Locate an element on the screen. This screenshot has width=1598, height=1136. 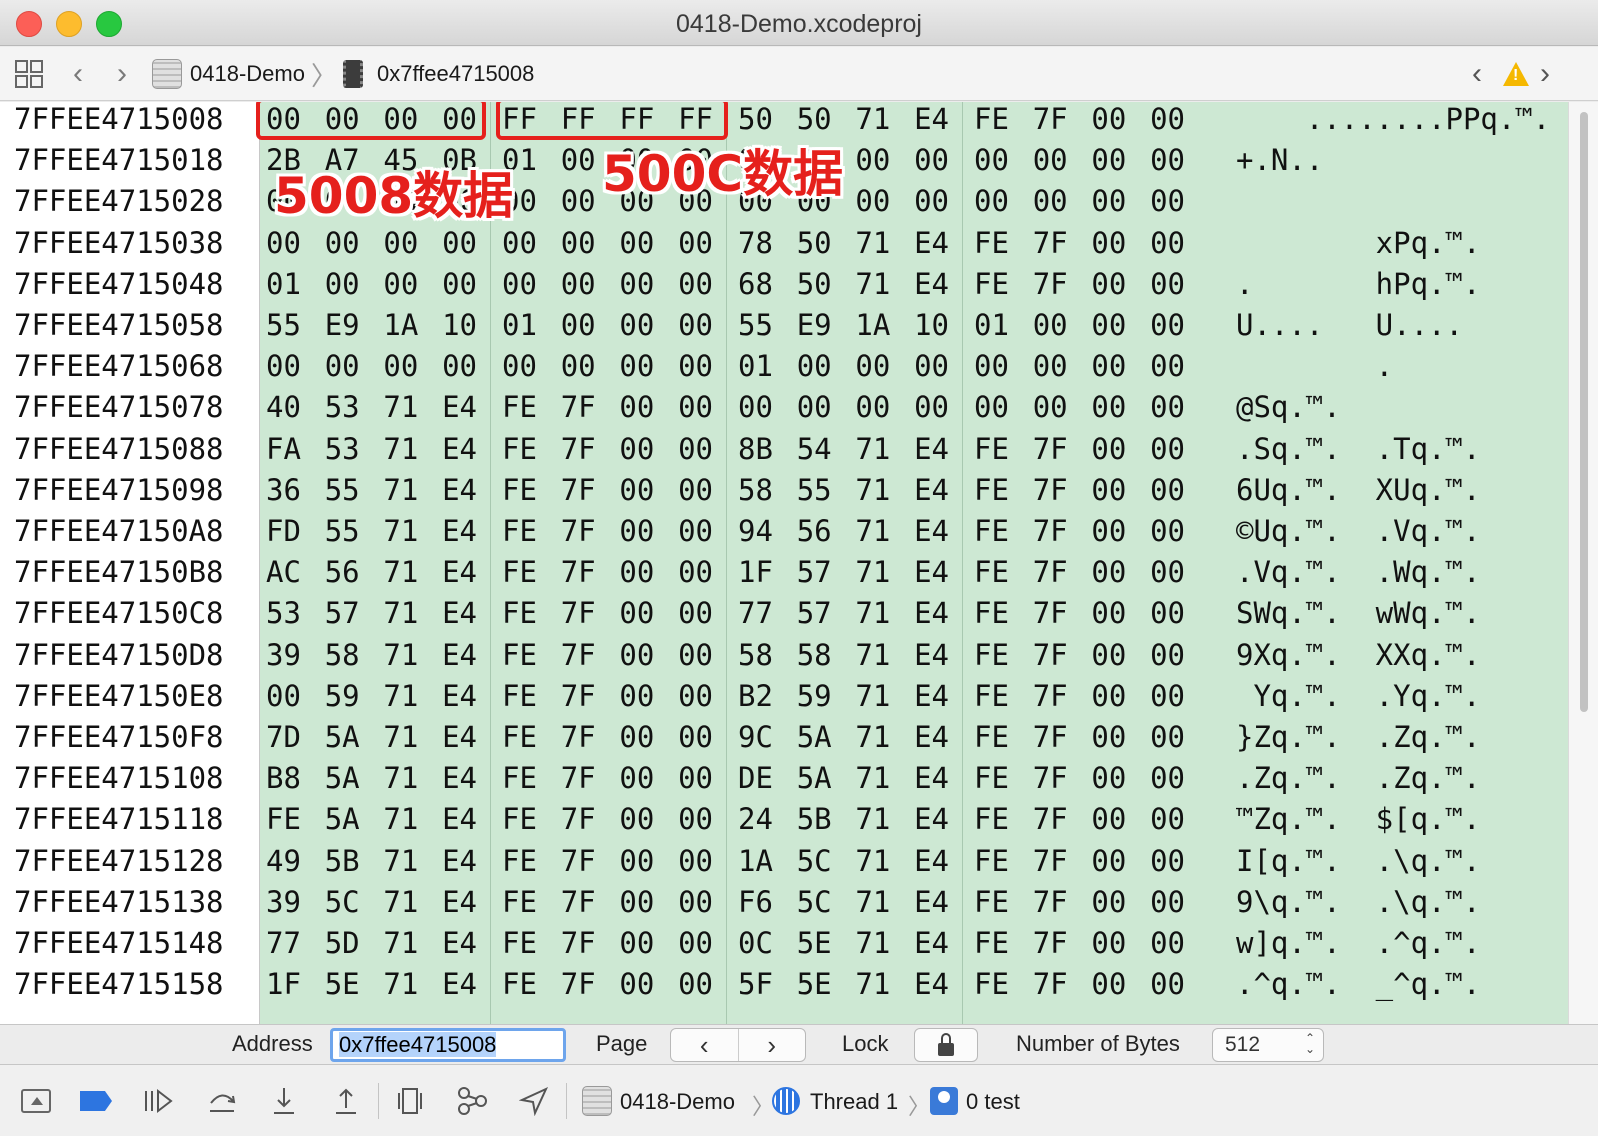
hex-byte: 56 is located at coordinates (342, 572).